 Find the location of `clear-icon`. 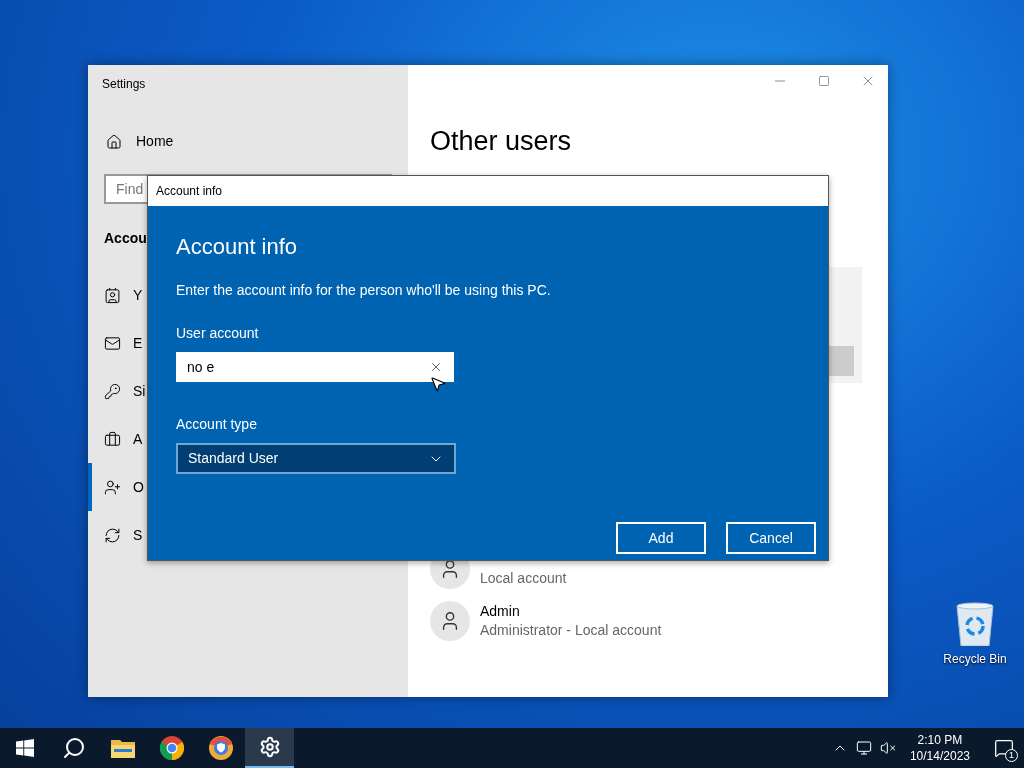

clear-icon is located at coordinates (436, 367).